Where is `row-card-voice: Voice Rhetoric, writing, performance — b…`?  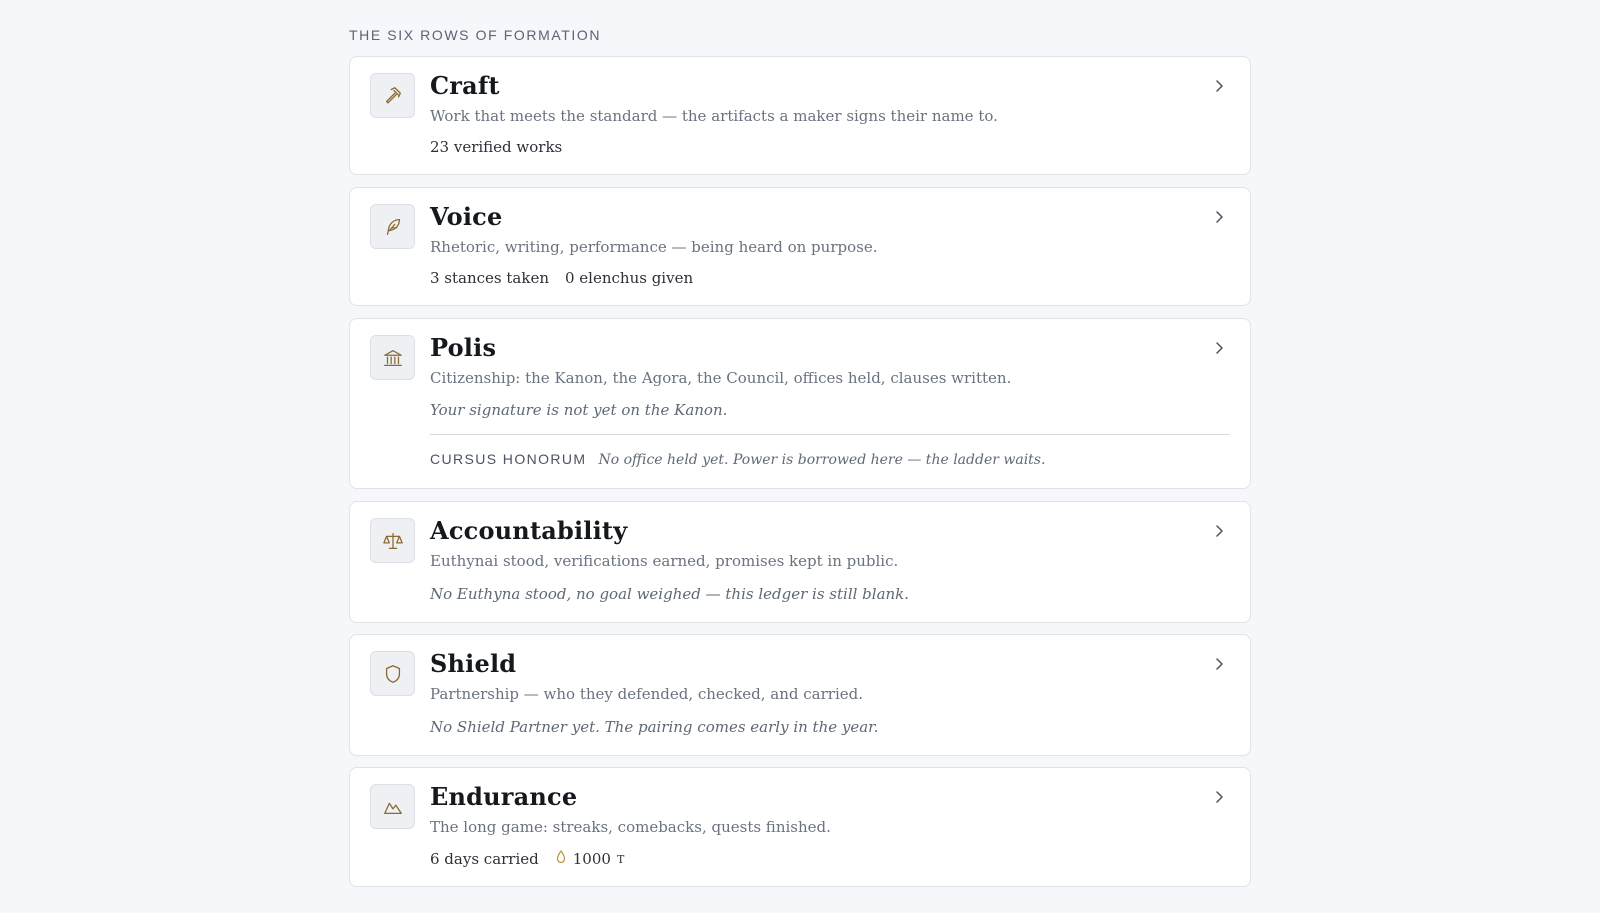
row-card-voice: Voice Rhetoric, writing, performance — b… is located at coordinates (800, 246).